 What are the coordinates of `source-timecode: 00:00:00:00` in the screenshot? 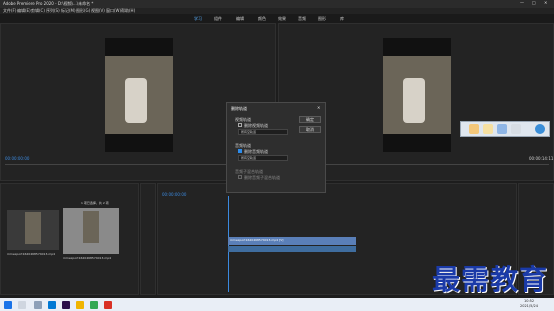 It's located at (17, 158).